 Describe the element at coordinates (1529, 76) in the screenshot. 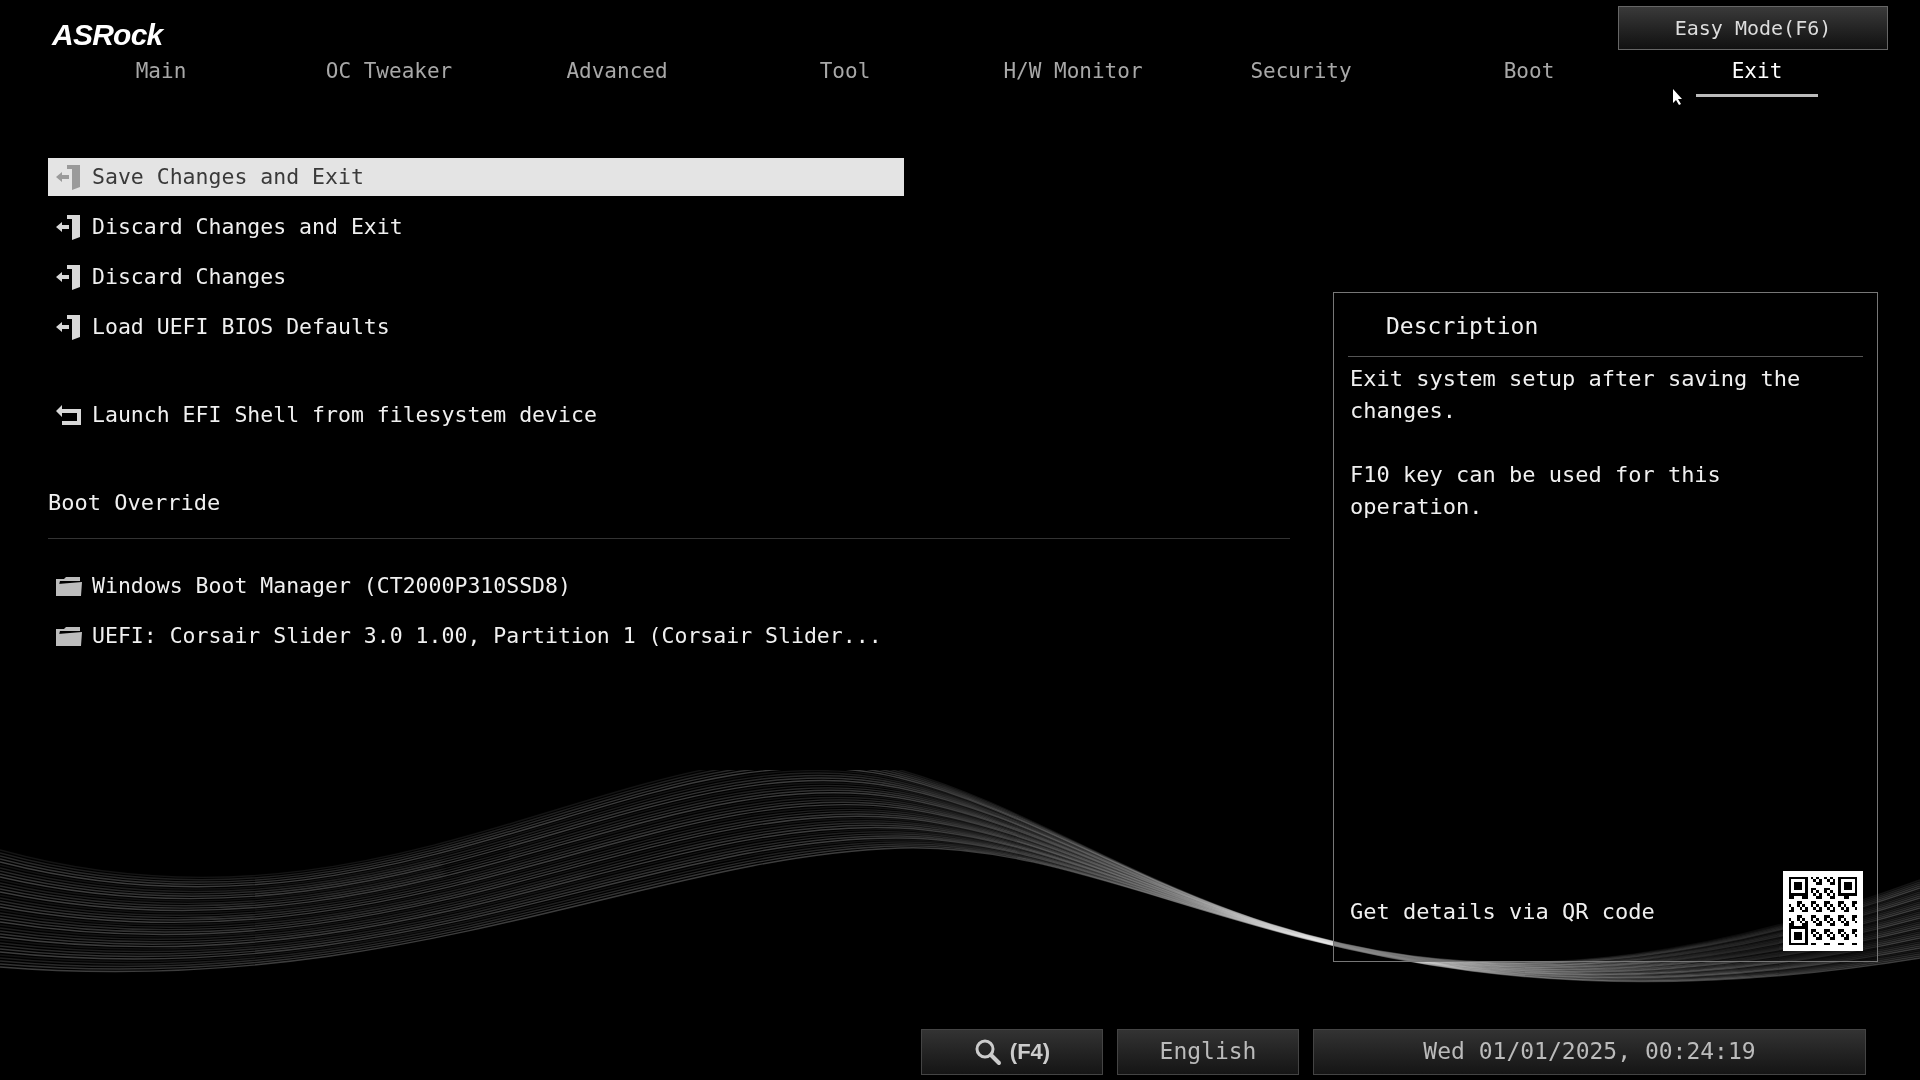

I see `nav-tab: Boot` at that location.